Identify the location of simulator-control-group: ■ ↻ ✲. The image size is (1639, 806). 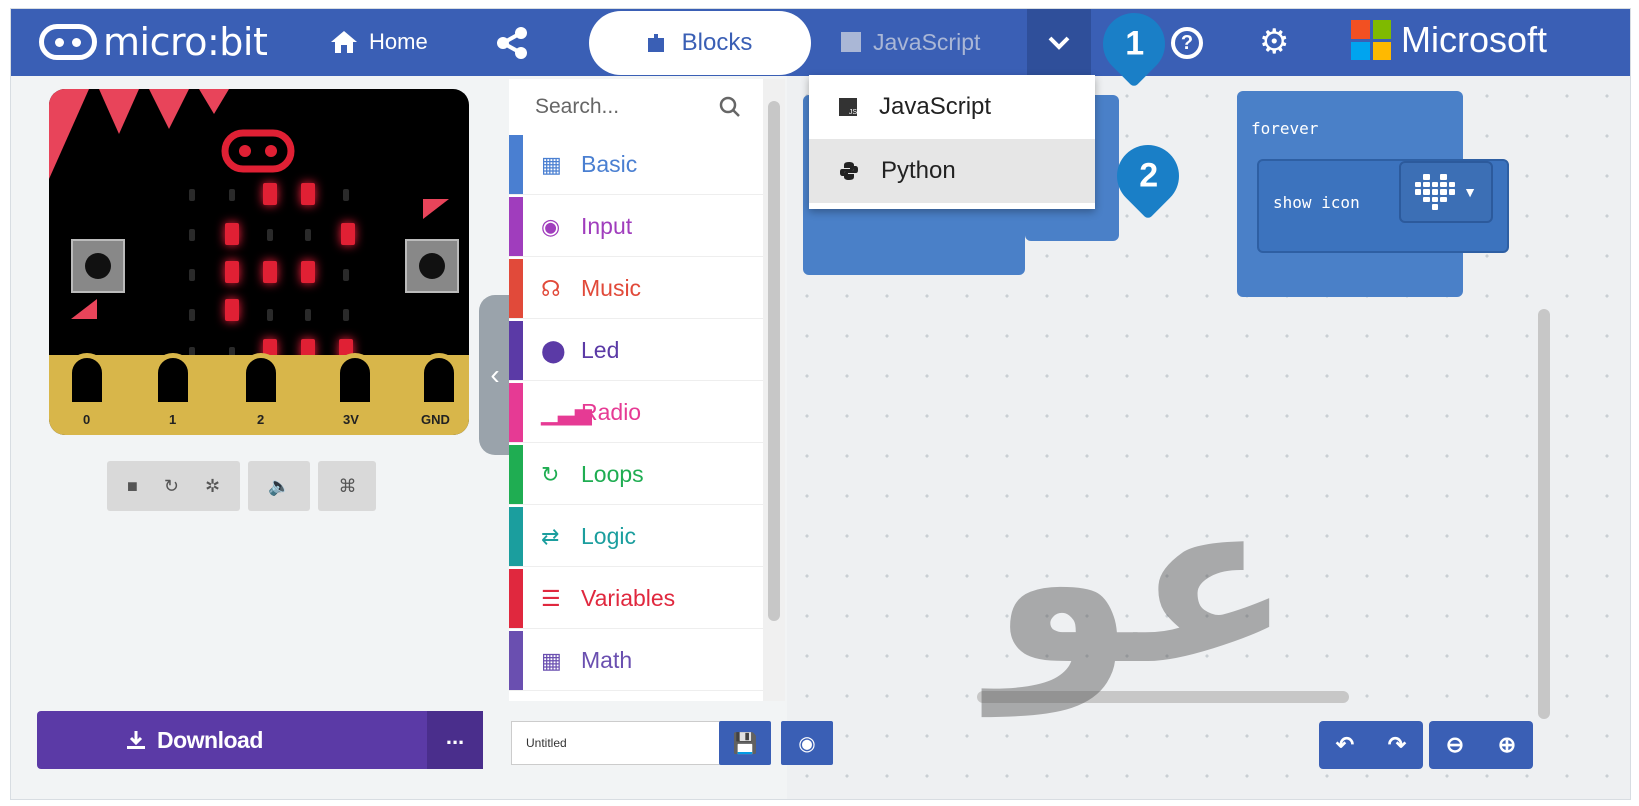
(174, 486).